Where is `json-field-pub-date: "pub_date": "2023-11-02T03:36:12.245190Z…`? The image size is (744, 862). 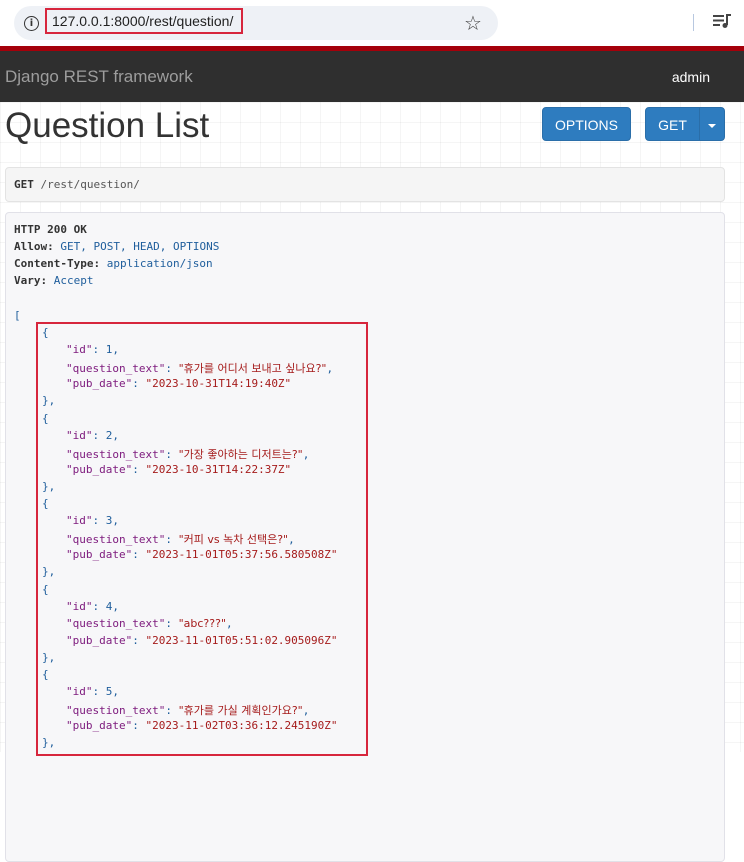
json-field-pub-date: "pub_date": "2023-11-02T03:36:12.245190Z… is located at coordinates (202, 726).